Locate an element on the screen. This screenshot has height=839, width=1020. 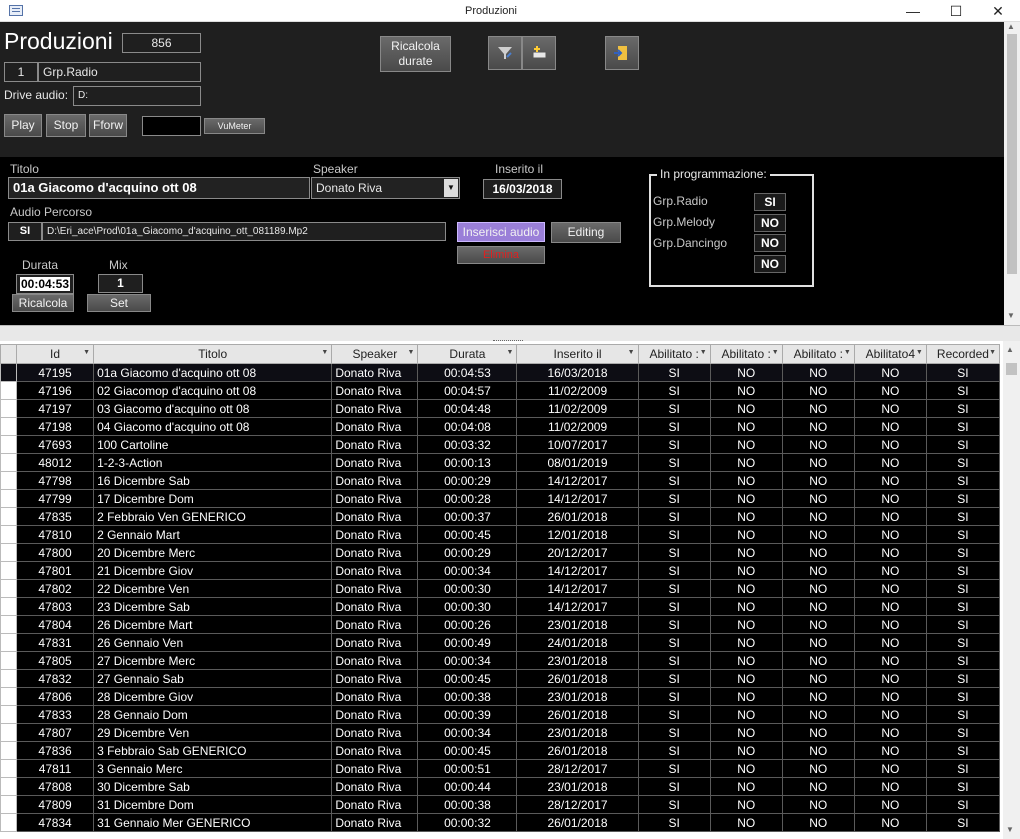
column-header: Durata ▼ is located at coordinates (467, 354).